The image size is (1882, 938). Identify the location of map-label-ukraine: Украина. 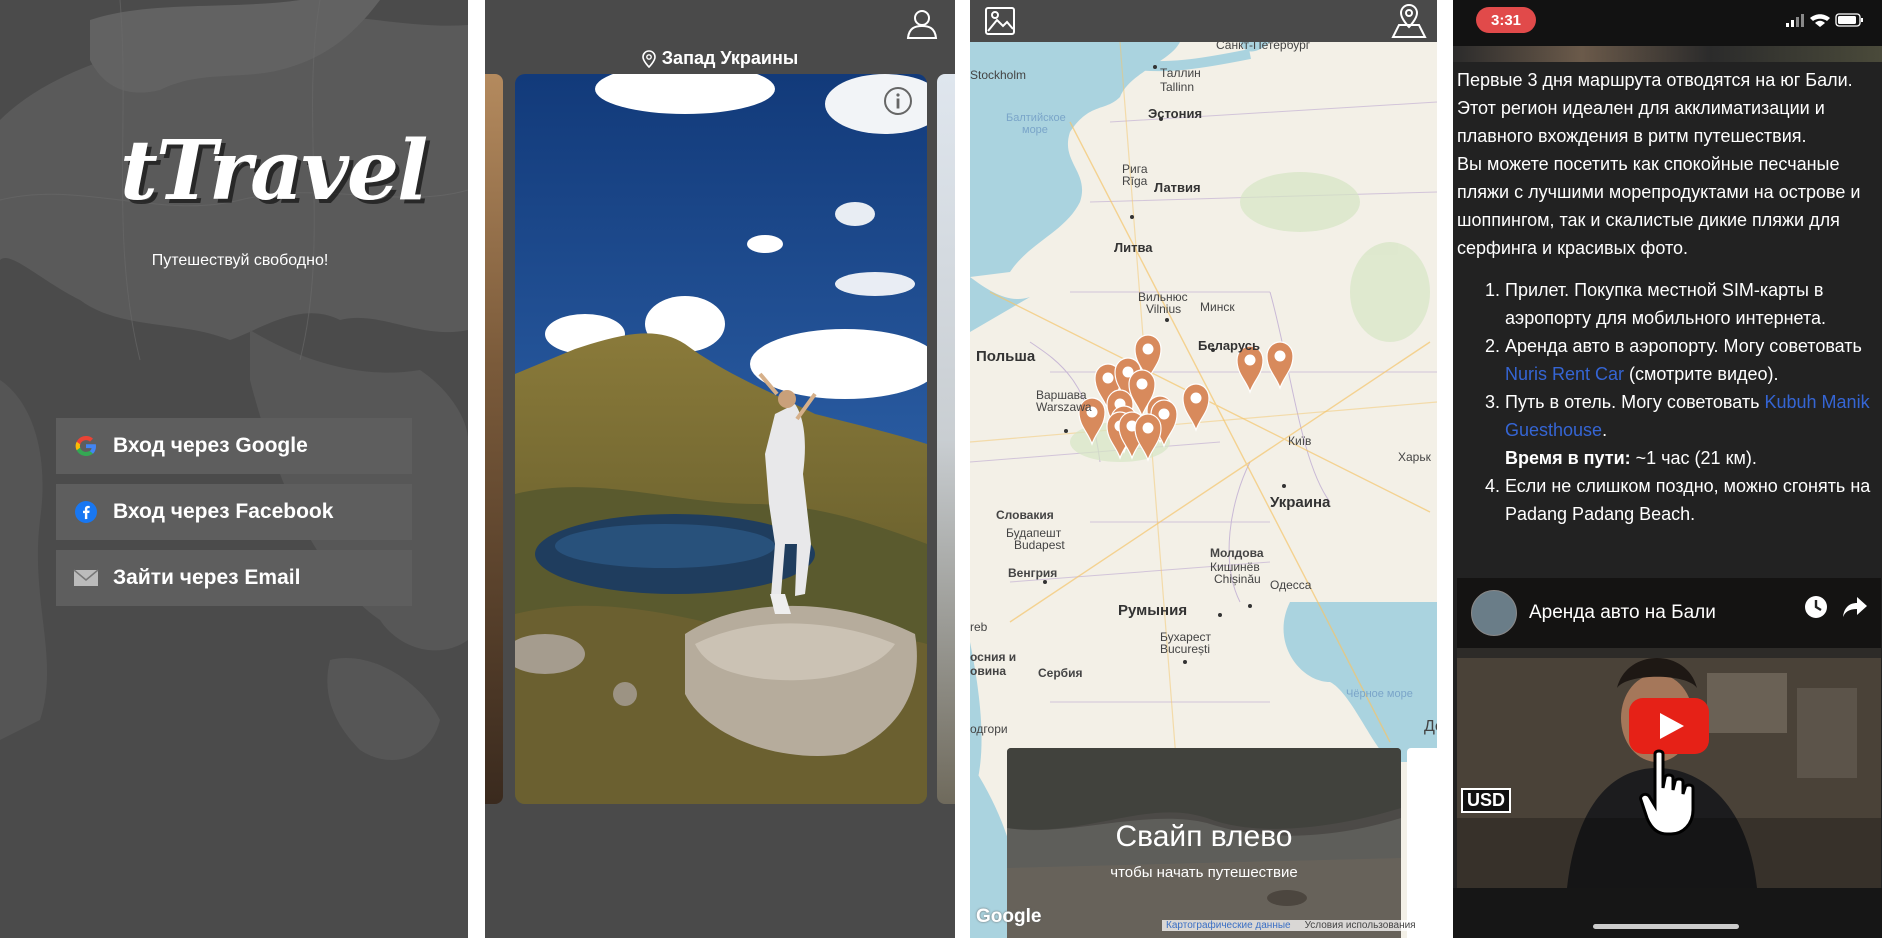
(1300, 502).